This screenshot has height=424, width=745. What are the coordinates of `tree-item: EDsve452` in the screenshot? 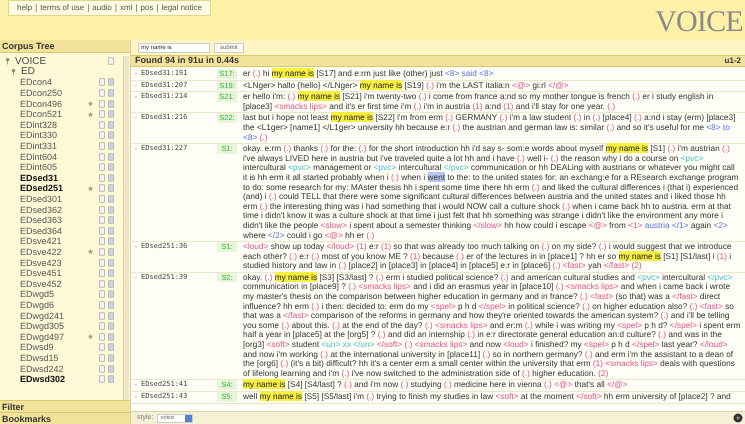 It's located at (50, 283).